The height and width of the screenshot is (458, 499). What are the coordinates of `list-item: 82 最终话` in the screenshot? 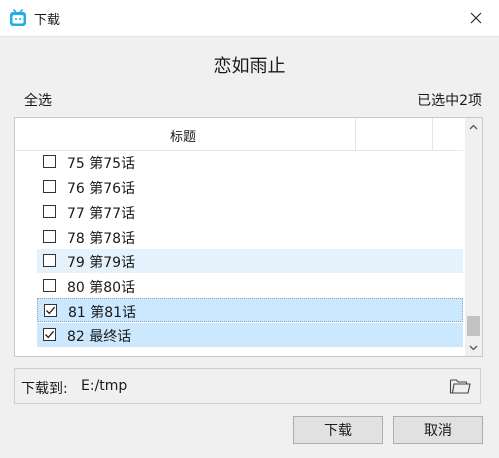 It's located at (250, 335).